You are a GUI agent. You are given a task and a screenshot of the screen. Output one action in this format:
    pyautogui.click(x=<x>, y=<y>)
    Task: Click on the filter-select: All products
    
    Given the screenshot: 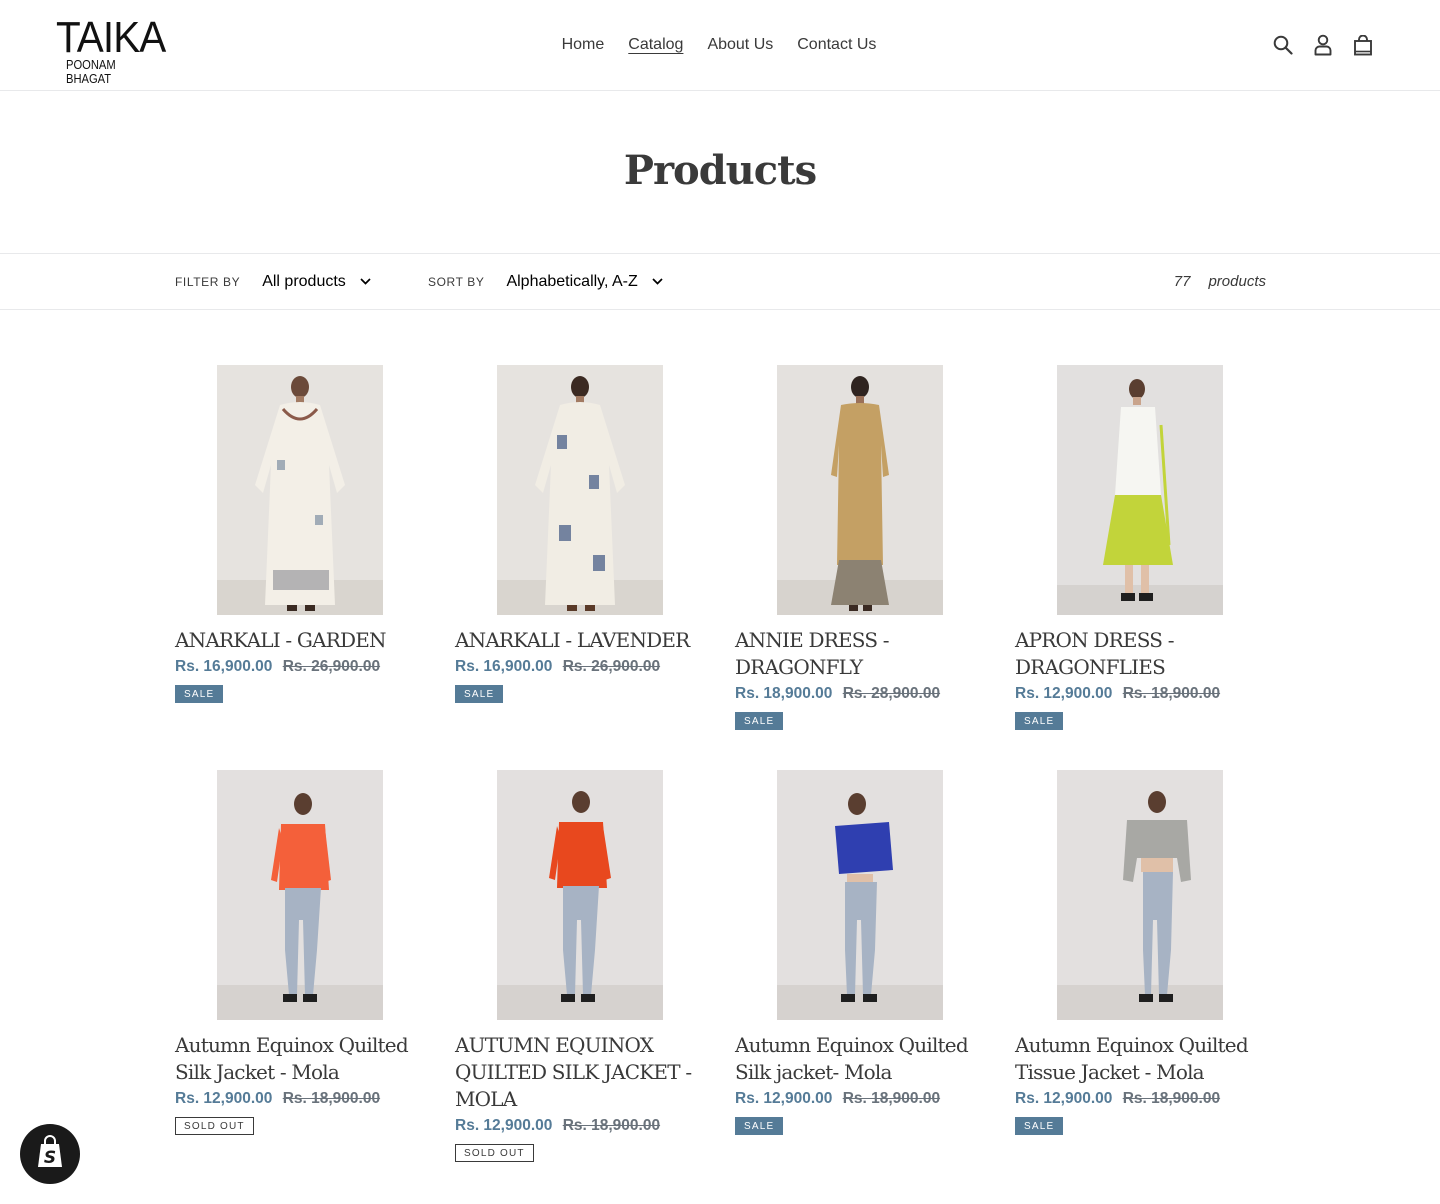 What is the action you would take?
    pyautogui.click(x=317, y=282)
    